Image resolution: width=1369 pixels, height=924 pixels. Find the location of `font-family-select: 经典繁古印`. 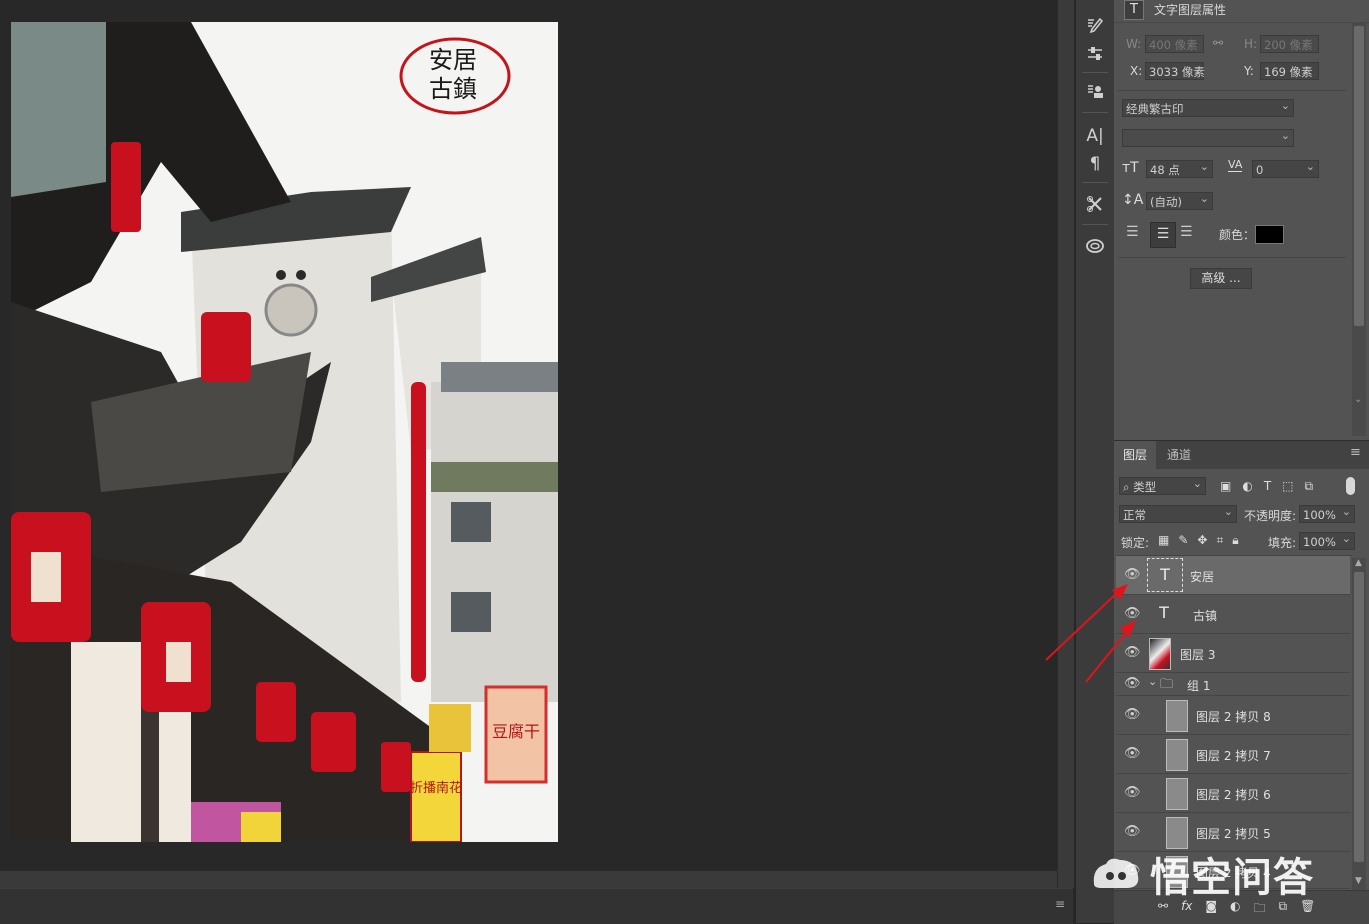

font-family-select: 经典繁古印 is located at coordinates (1208, 107).